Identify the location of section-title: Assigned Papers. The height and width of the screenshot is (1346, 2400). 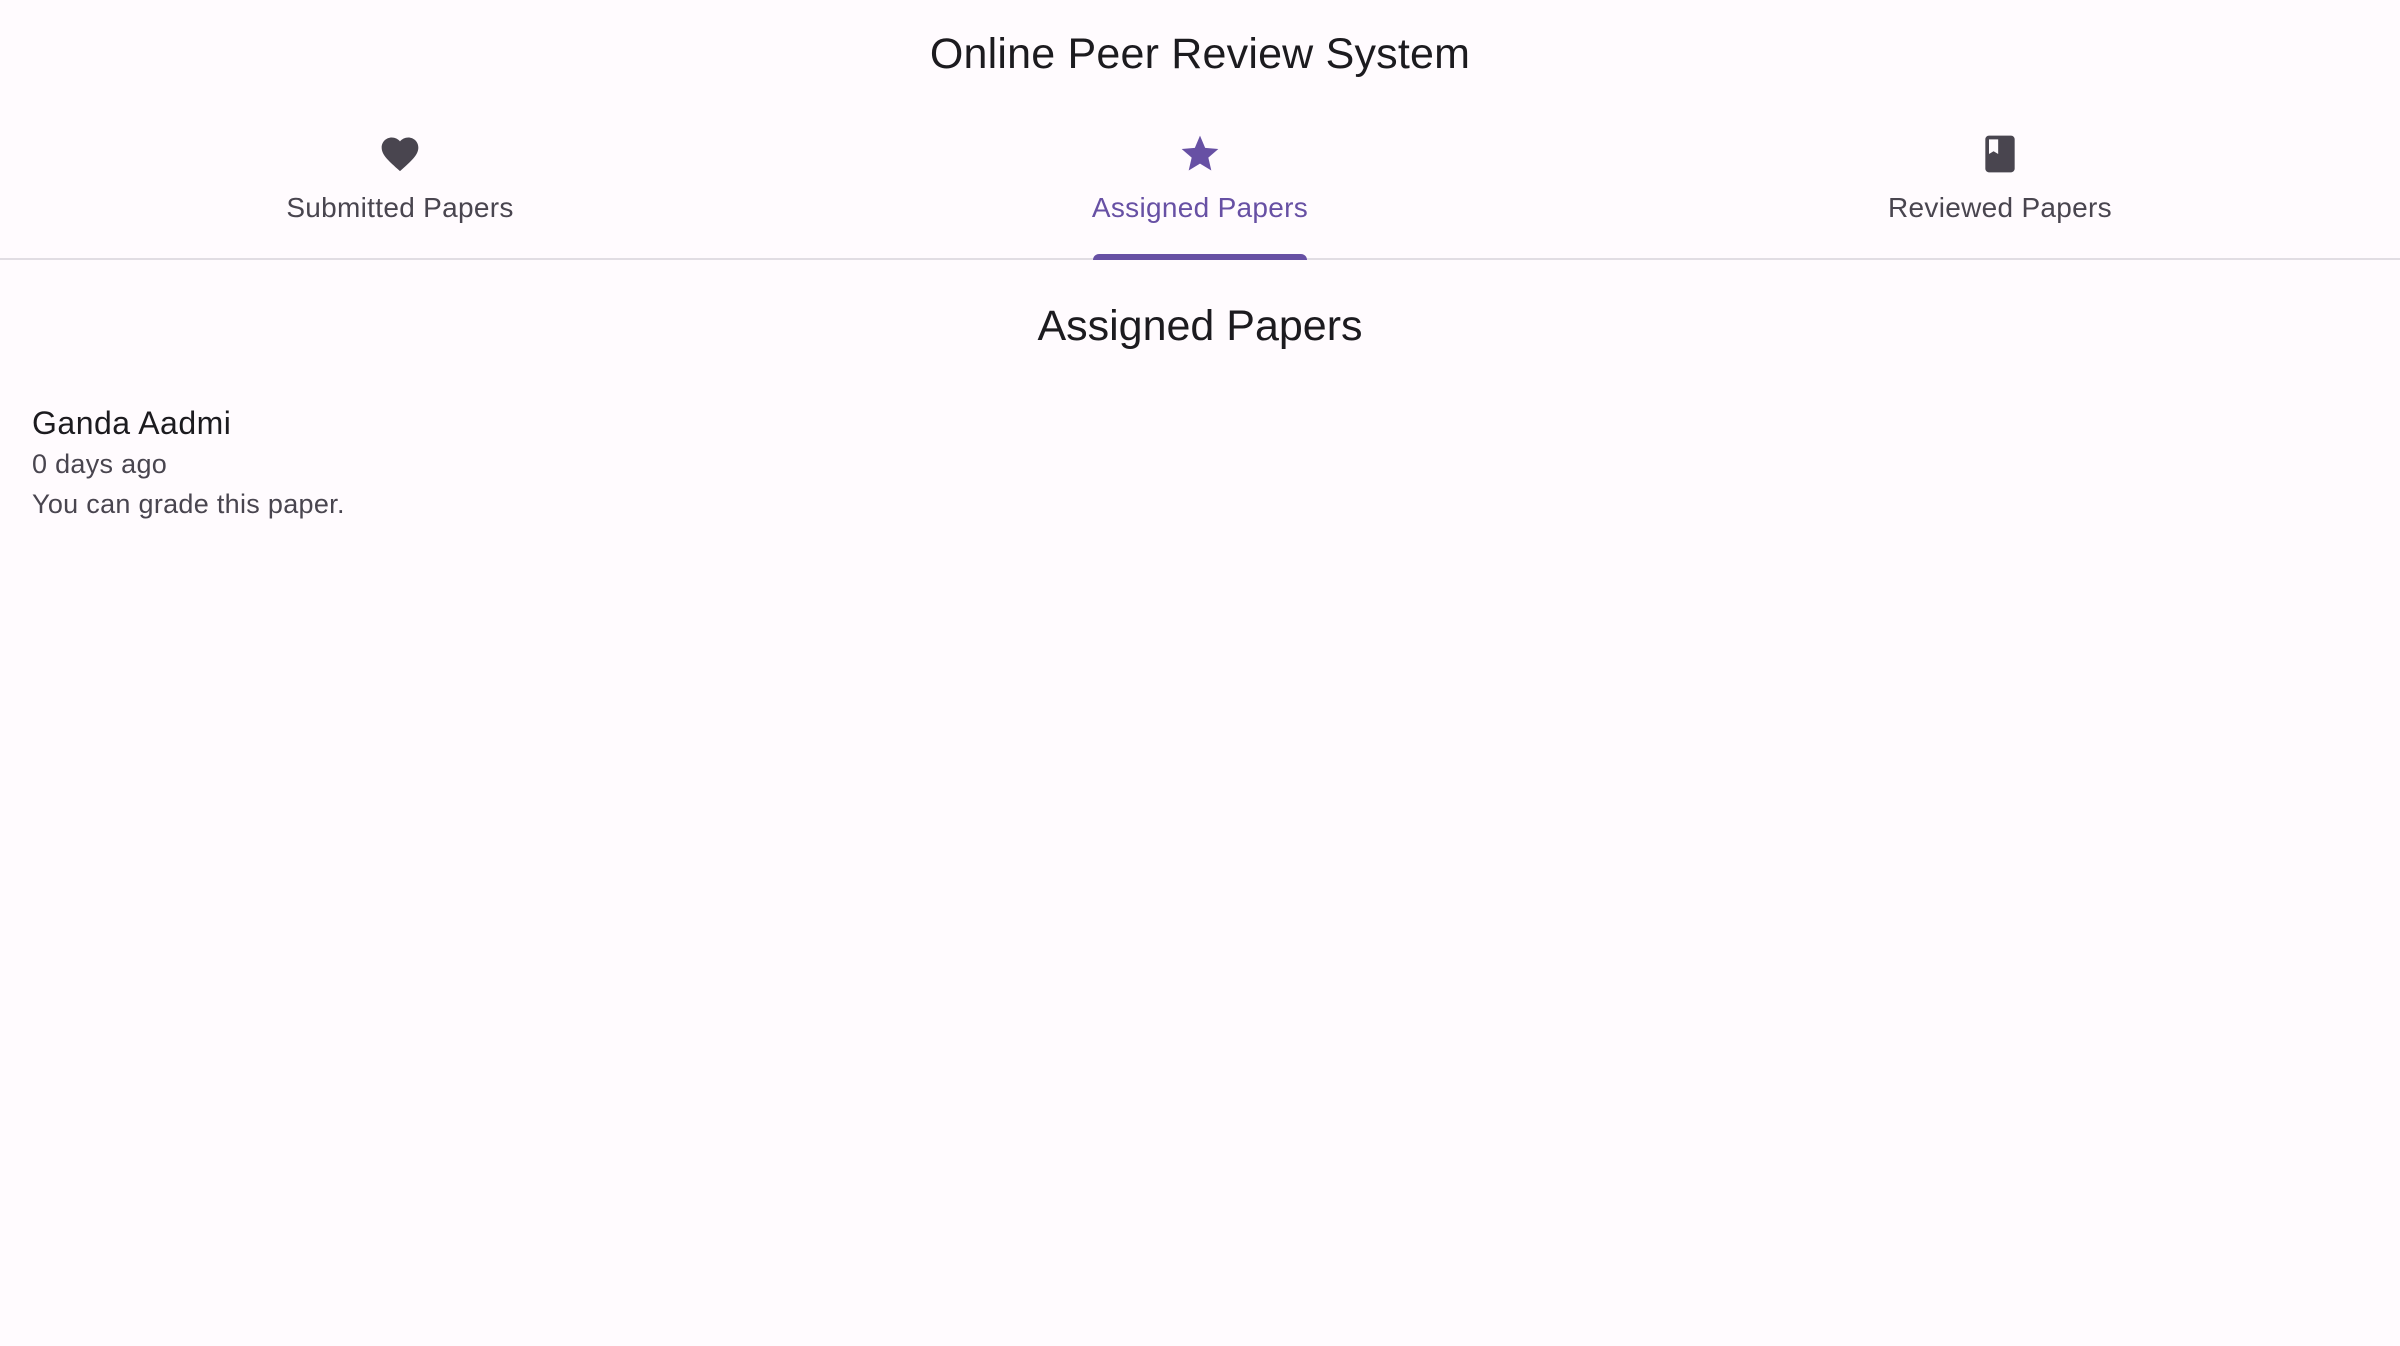
(1200, 326).